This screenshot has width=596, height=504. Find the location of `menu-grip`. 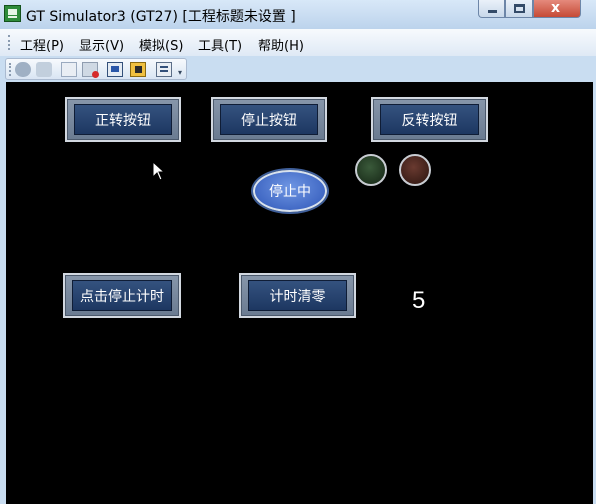

menu-grip is located at coordinates (10, 42).